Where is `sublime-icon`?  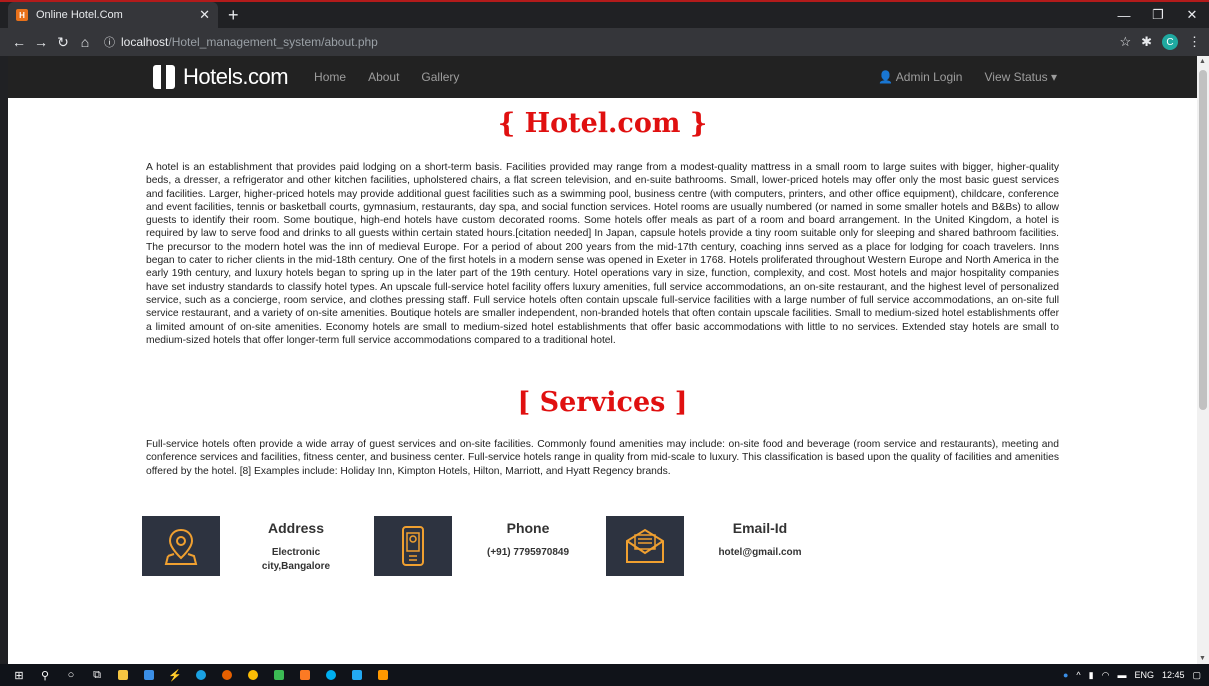
sublime-icon is located at coordinates (383, 675).